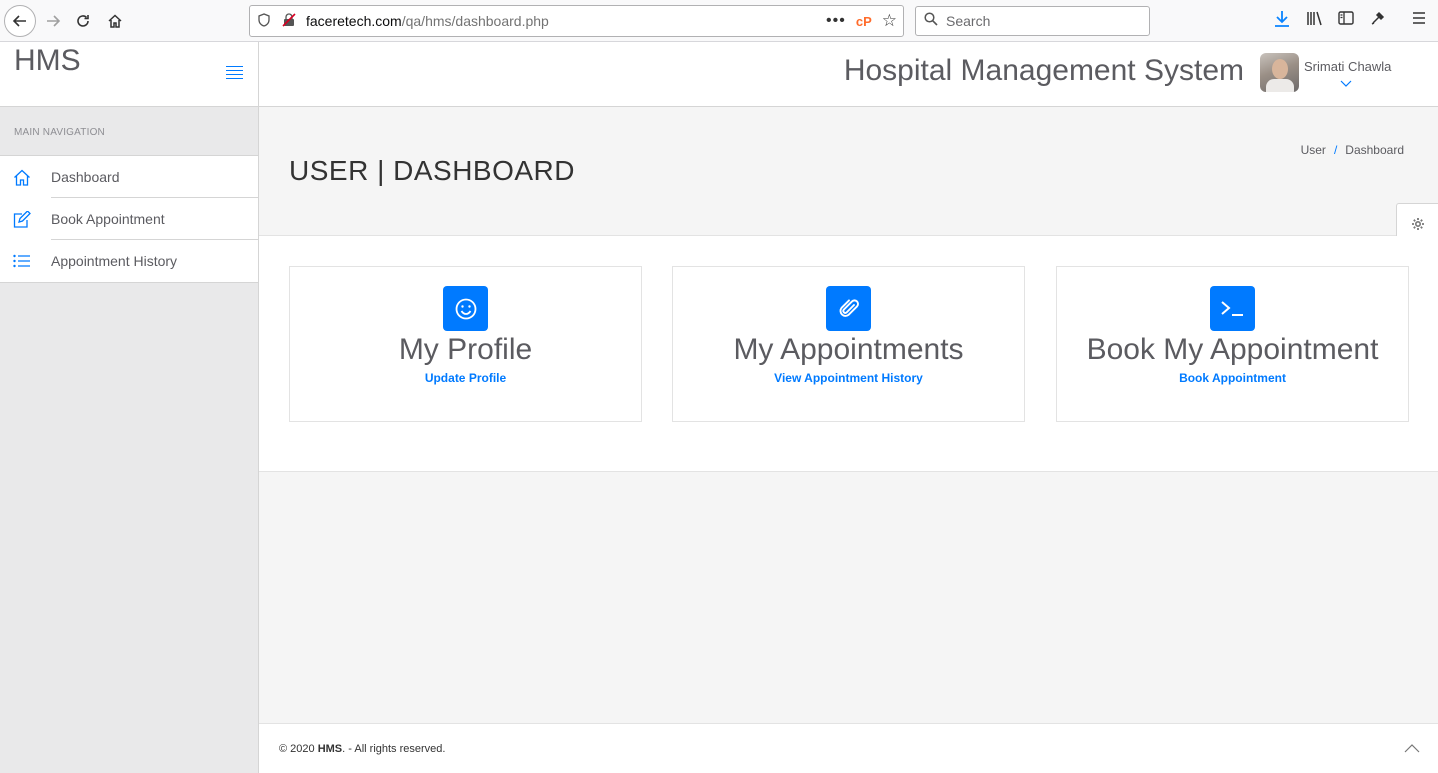 The image size is (1438, 773). What do you see at coordinates (25, 219) in the screenshot?
I see `edit-icon` at bounding box center [25, 219].